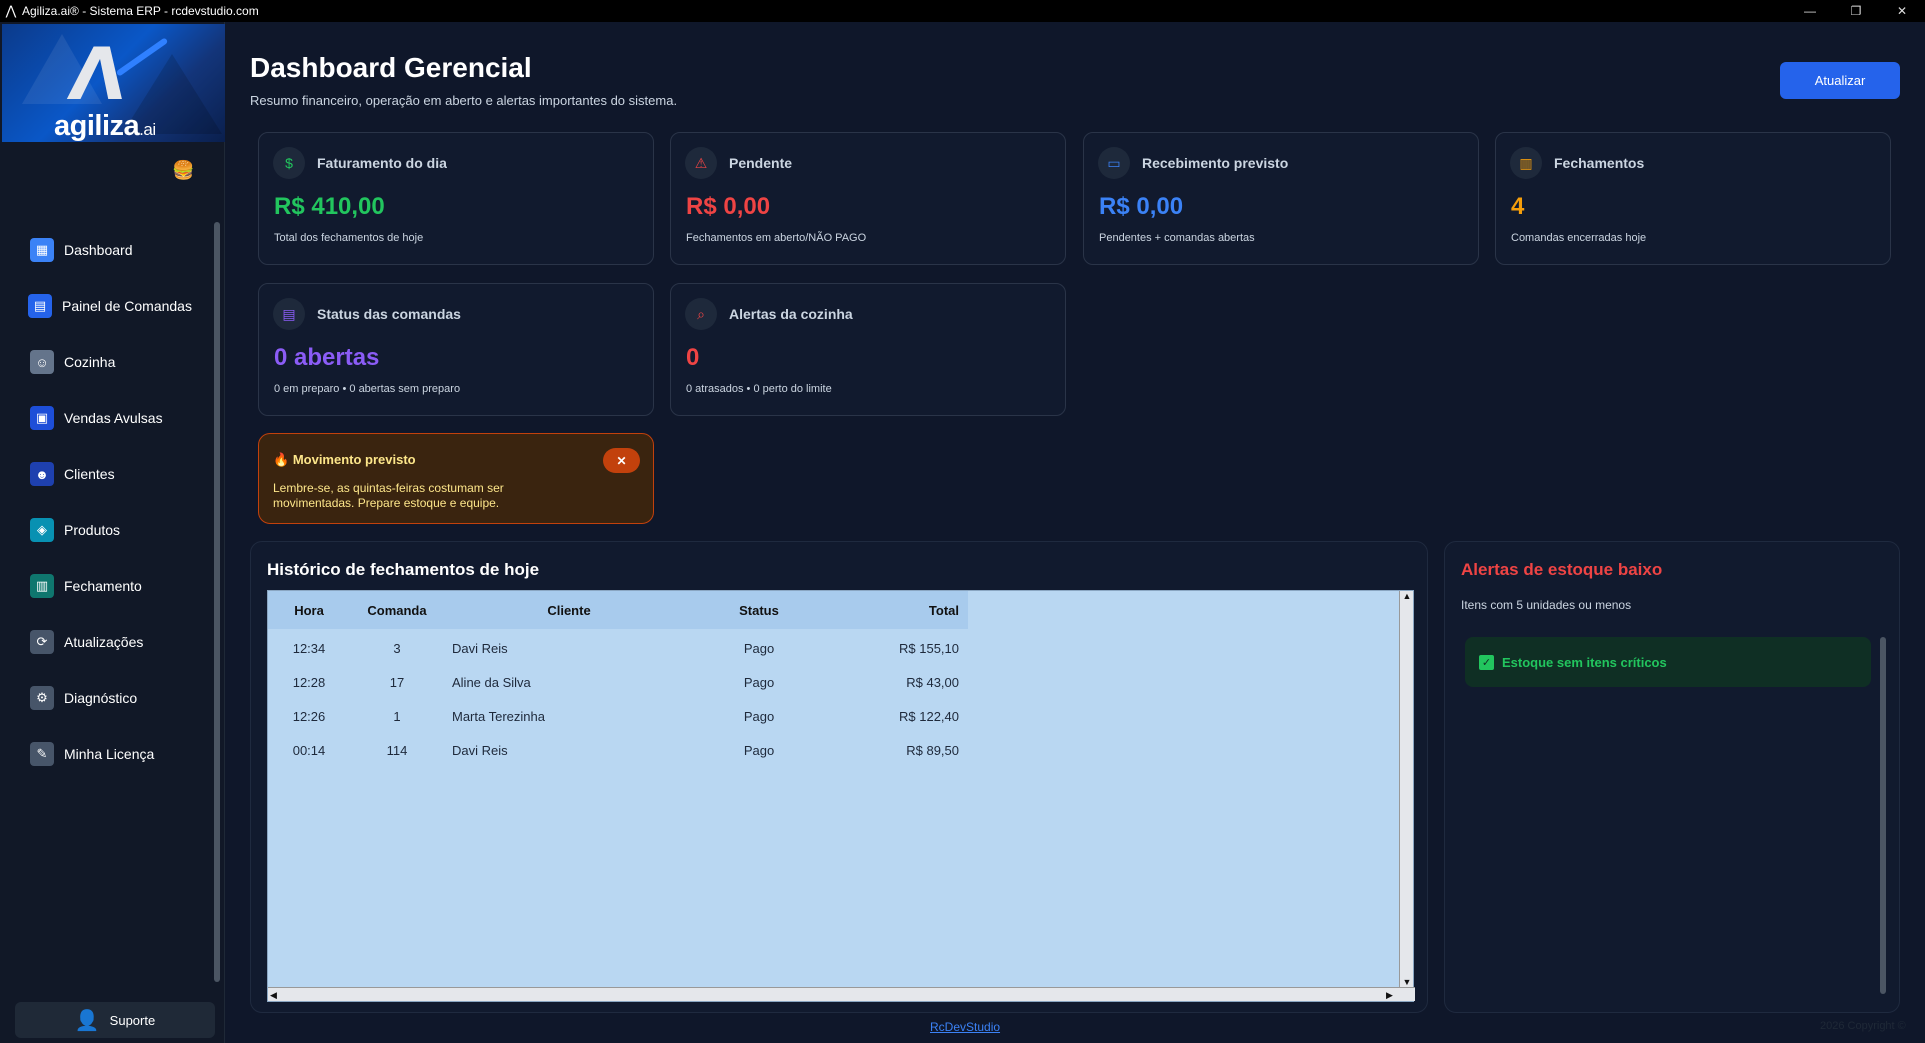  Describe the element at coordinates (309, 682) in the screenshot. I see `cell-hora: 12:28` at that location.